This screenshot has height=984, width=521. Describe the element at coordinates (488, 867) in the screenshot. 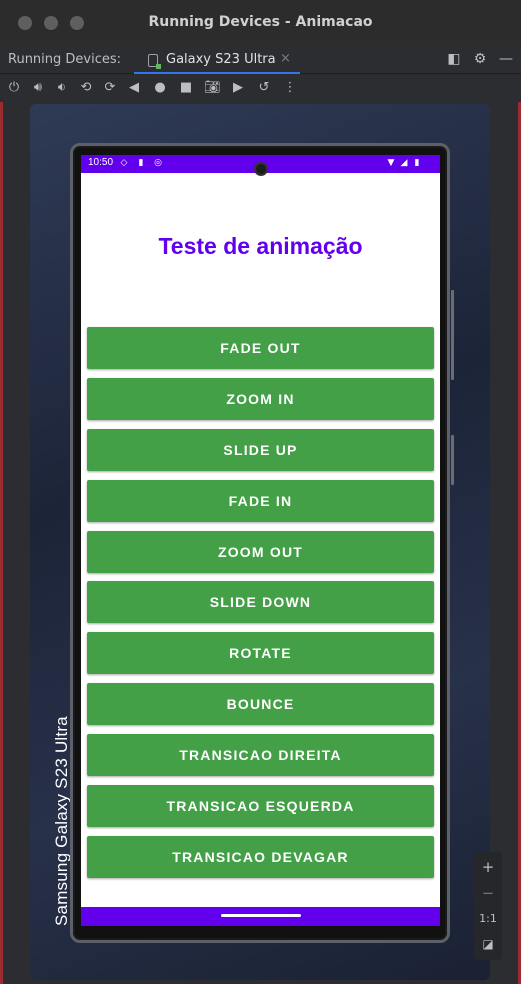

I see `zoom-in-button: +` at that location.